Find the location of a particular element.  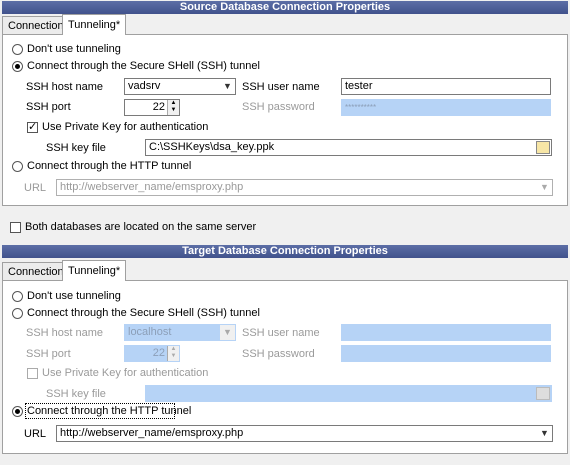

source-ssh-key-file-value: C:\SSHKeys\dsa_key.ppk is located at coordinates (212, 147).